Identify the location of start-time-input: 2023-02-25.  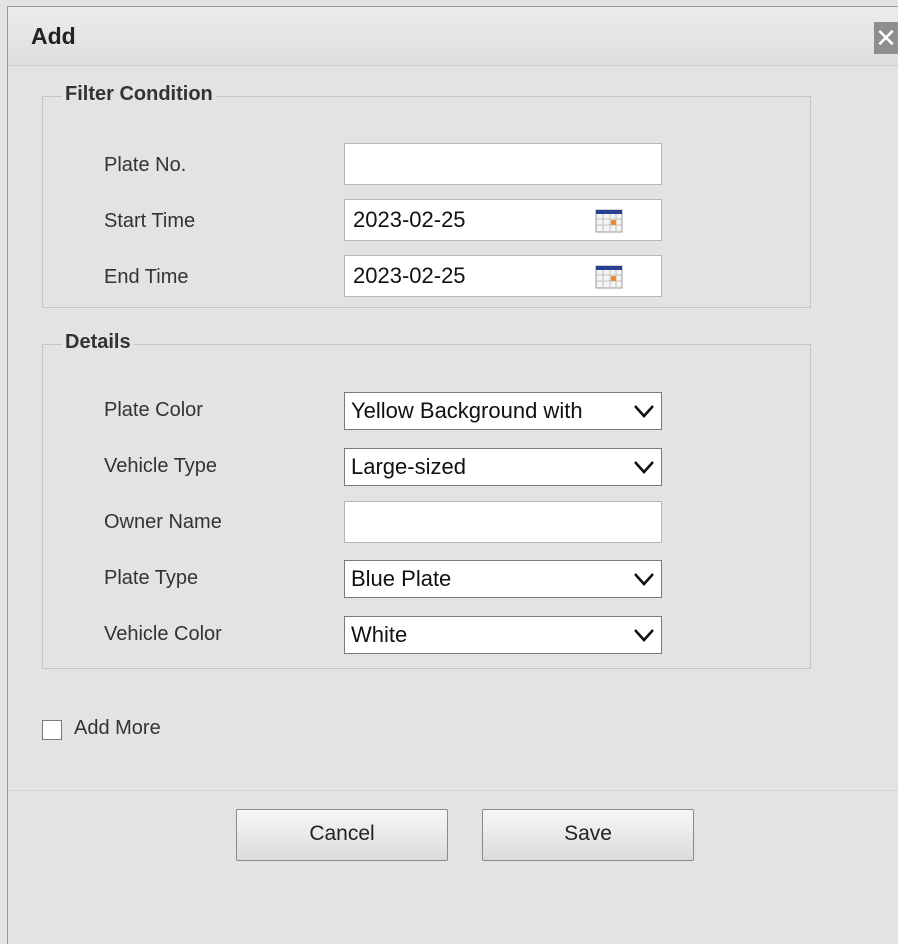
(503, 220).